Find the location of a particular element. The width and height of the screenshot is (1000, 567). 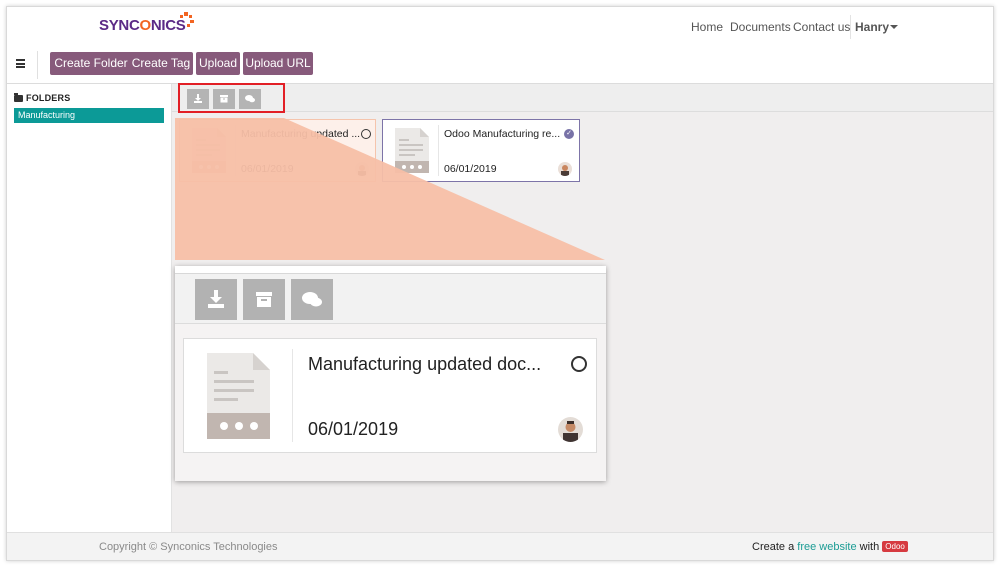

upload-button: Upload is located at coordinates (218, 63).